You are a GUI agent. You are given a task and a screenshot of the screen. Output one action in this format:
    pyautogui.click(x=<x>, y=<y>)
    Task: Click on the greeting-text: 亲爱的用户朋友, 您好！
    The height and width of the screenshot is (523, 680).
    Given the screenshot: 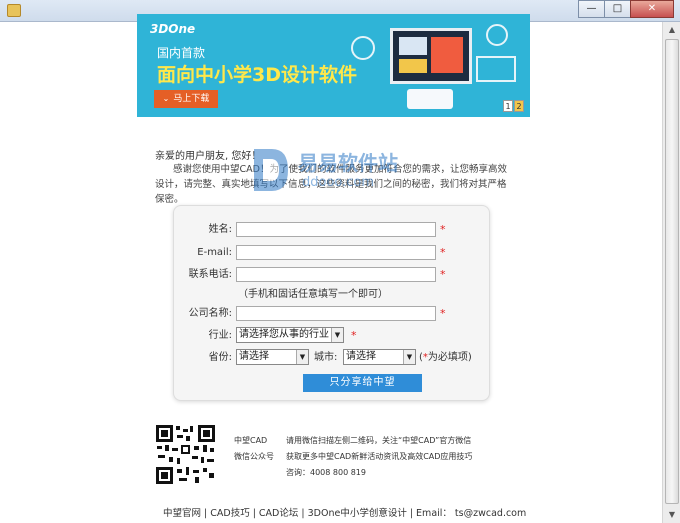 What is the action you would take?
    pyautogui.click(x=208, y=156)
    